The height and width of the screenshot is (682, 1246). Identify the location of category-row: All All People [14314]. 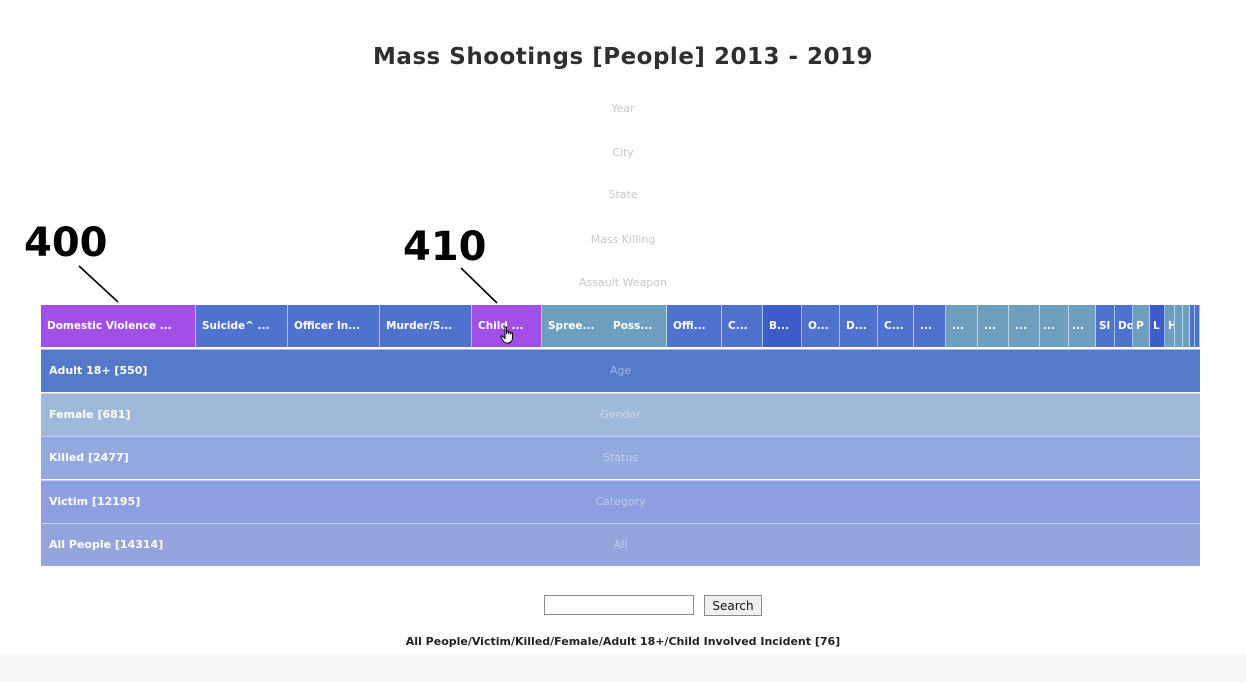
(620, 544).